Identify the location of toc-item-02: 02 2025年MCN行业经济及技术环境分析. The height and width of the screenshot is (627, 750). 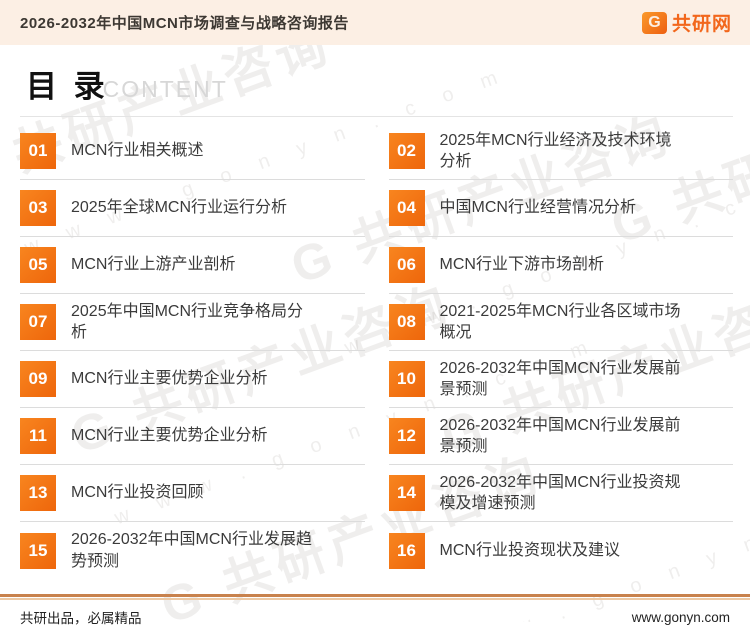
(560, 151).